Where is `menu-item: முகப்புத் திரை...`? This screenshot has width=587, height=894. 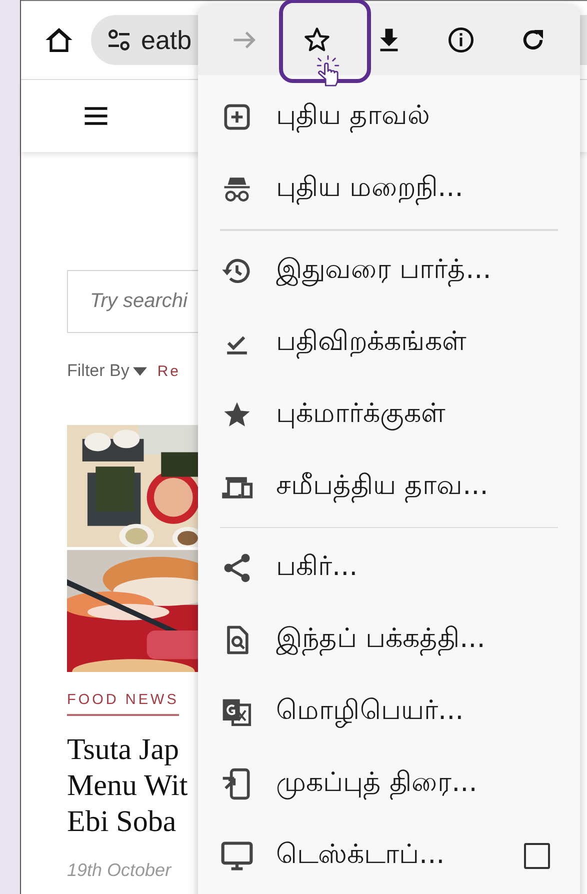 menu-item: முகப்புத் திரை... is located at coordinates (389, 784).